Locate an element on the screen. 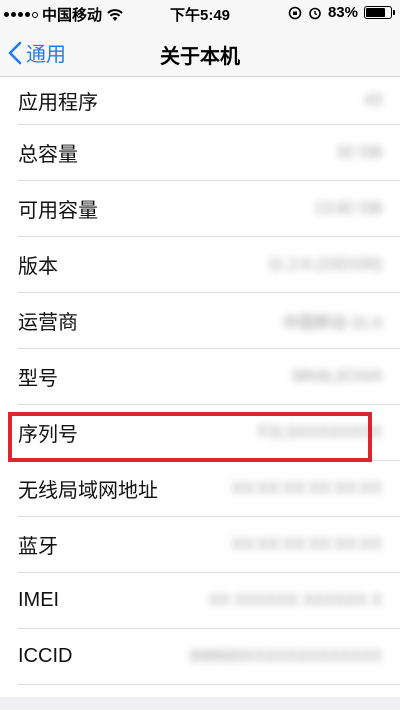 This screenshot has height=710, width=400. list-item-label: 蓝牙 is located at coordinates (38, 547).